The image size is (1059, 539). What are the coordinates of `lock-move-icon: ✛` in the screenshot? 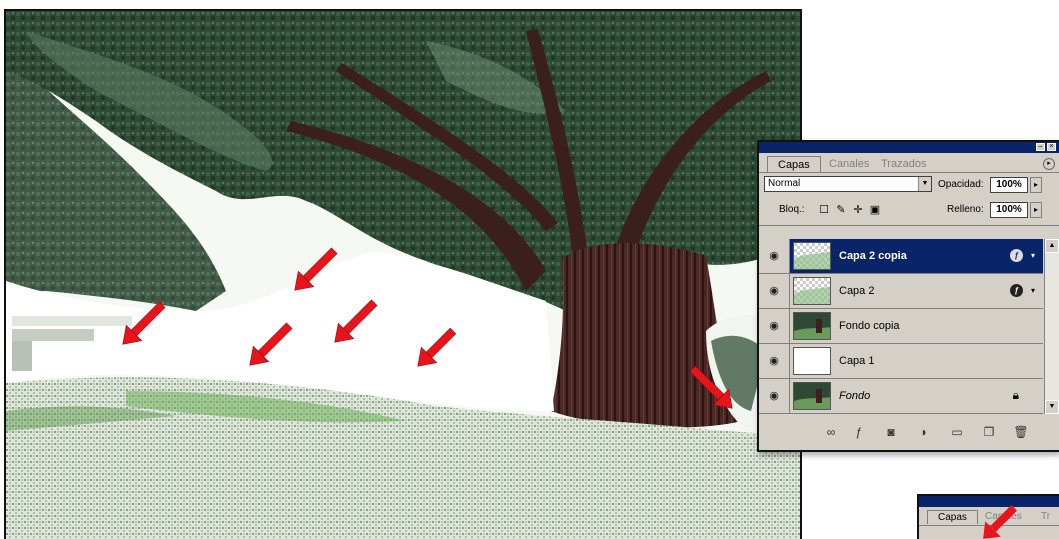 It's located at (858, 210).